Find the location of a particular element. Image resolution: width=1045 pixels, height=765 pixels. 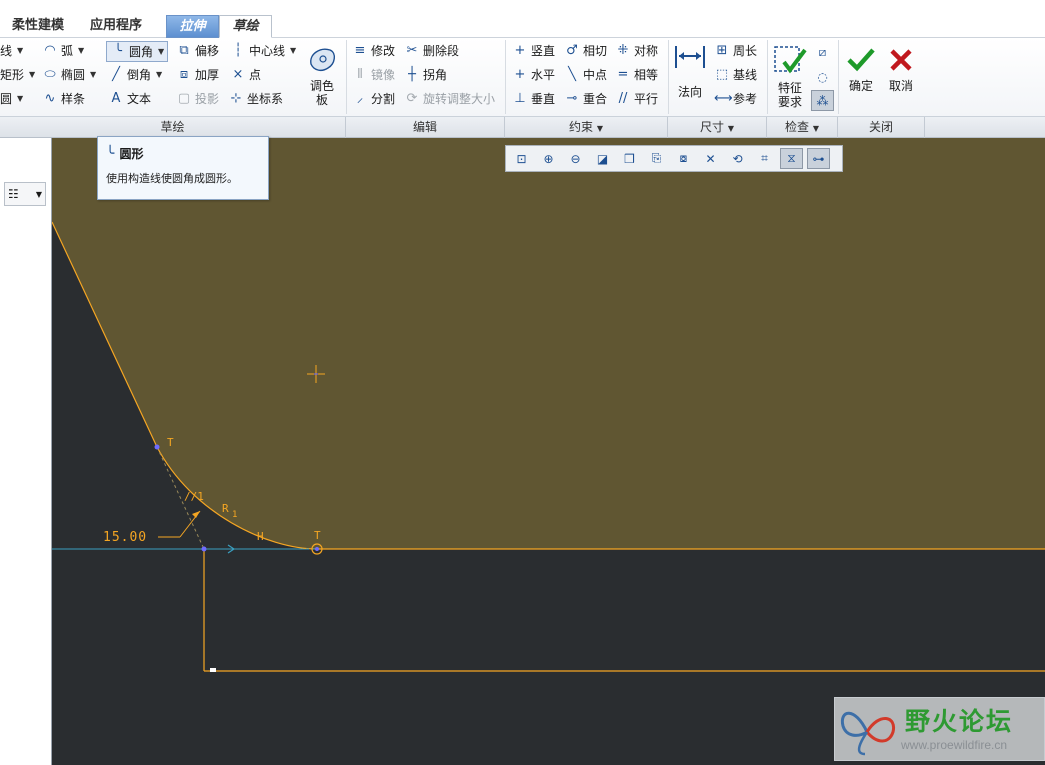

arc-button: ◠ 弧 ▼ is located at coordinates (63, 51).